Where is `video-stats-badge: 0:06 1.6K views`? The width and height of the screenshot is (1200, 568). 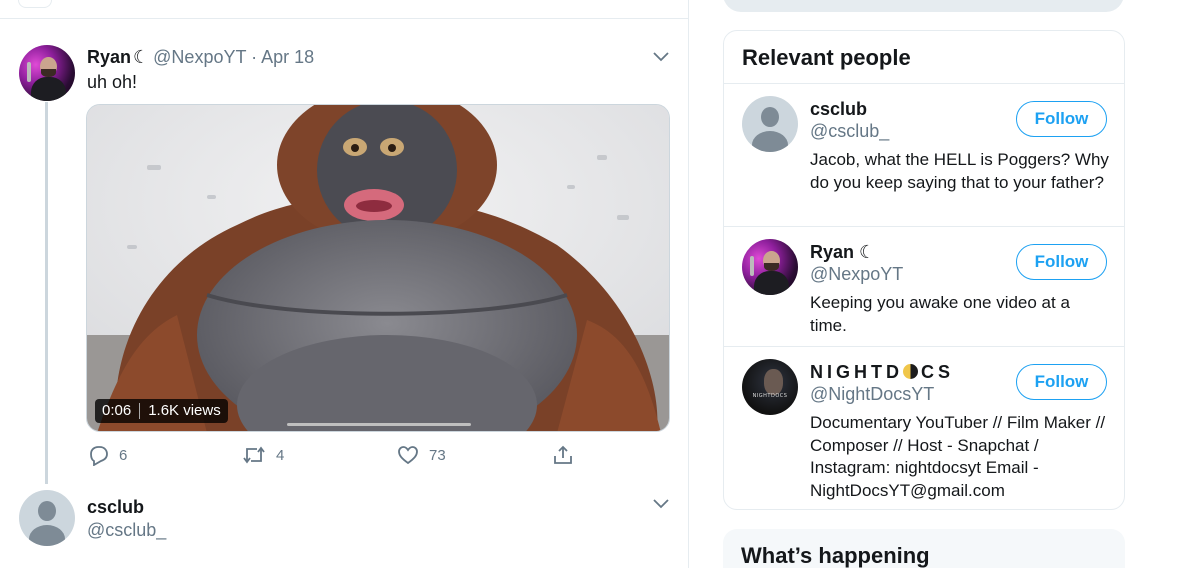
video-stats-badge: 0:06 1.6K views is located at coordinates (161, 411).